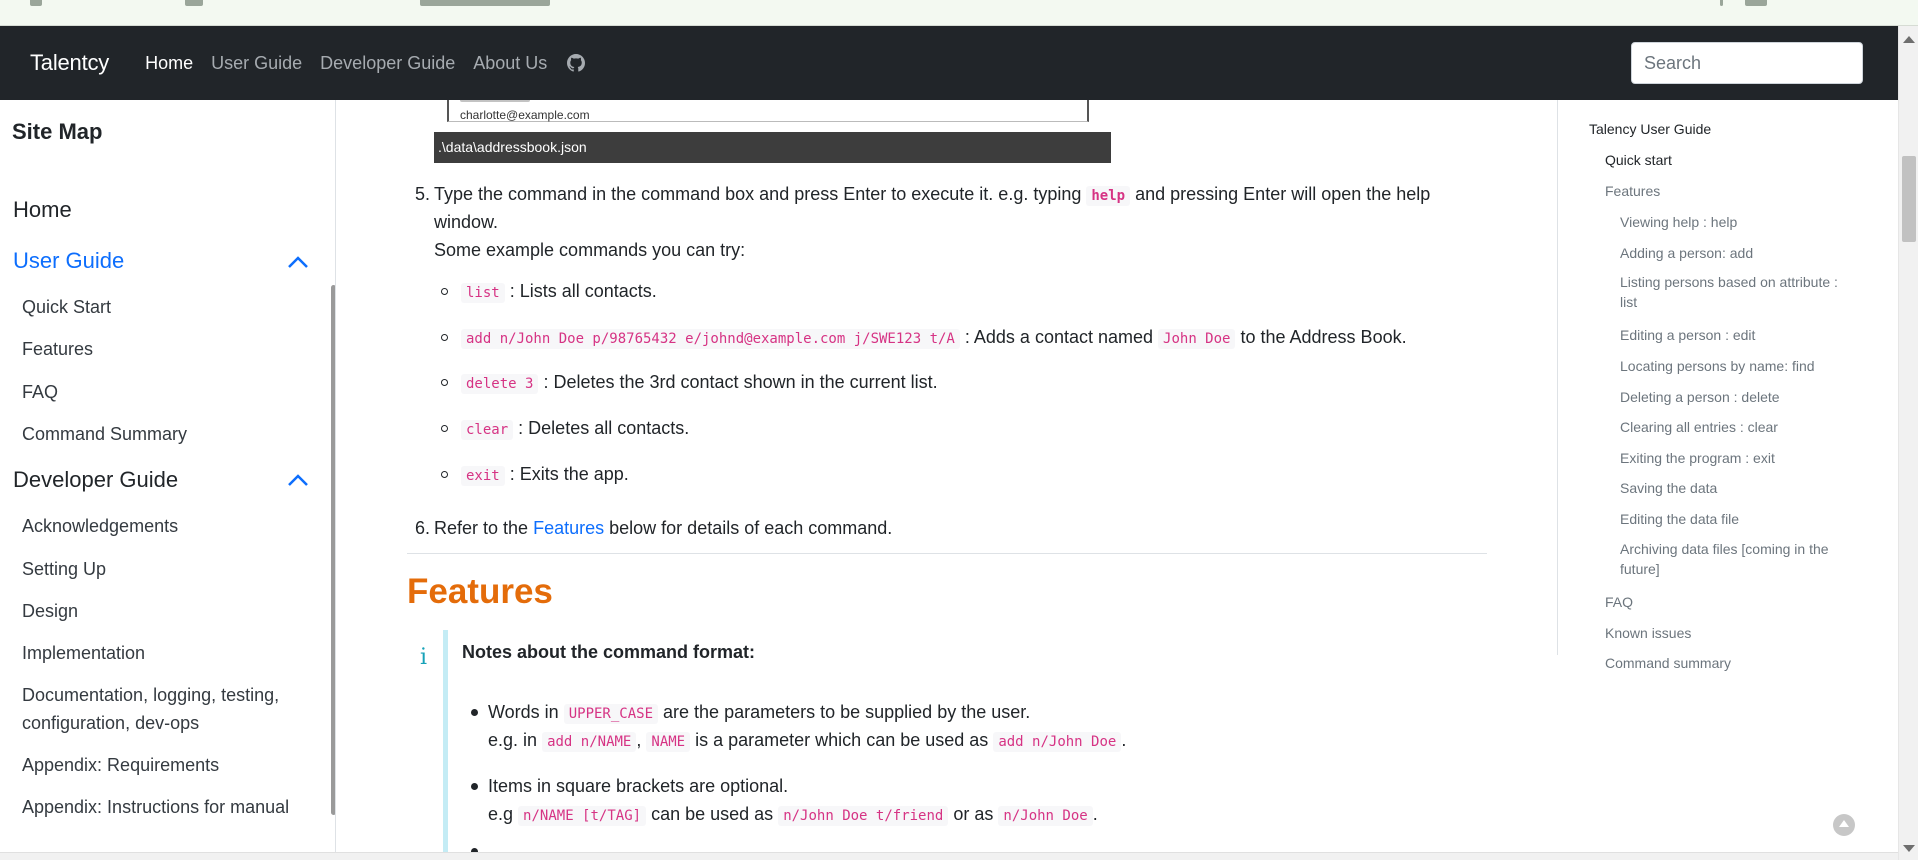  What do you see at coordinates (424, 657) in the screenshot?
I see `info-icon: i` at bounding box center [424, 657].